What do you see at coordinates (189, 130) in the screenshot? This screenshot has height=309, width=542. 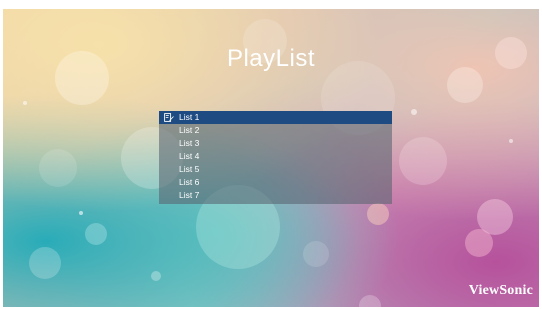 I see `playlist-item-label: List 2` at bounding box center [189, 130].